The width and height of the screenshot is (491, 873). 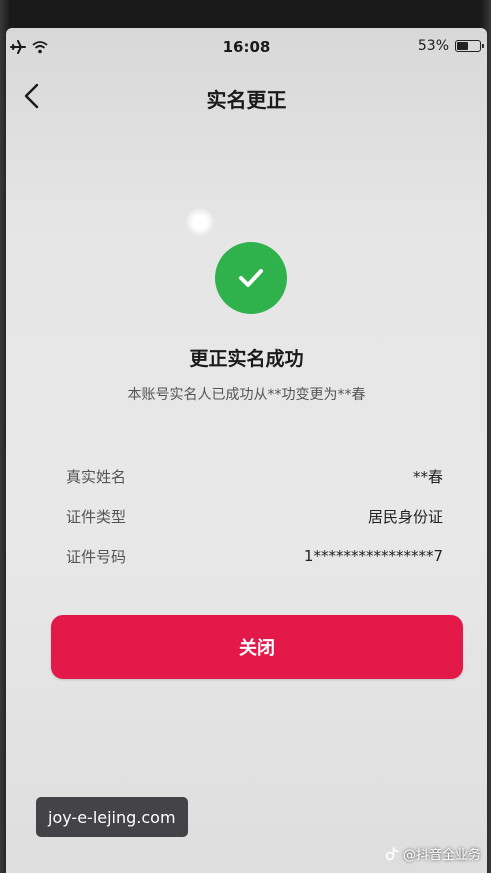 I want to click on info-row-id-type: 证件类型 居民身份证, so click(x=254, y=516).